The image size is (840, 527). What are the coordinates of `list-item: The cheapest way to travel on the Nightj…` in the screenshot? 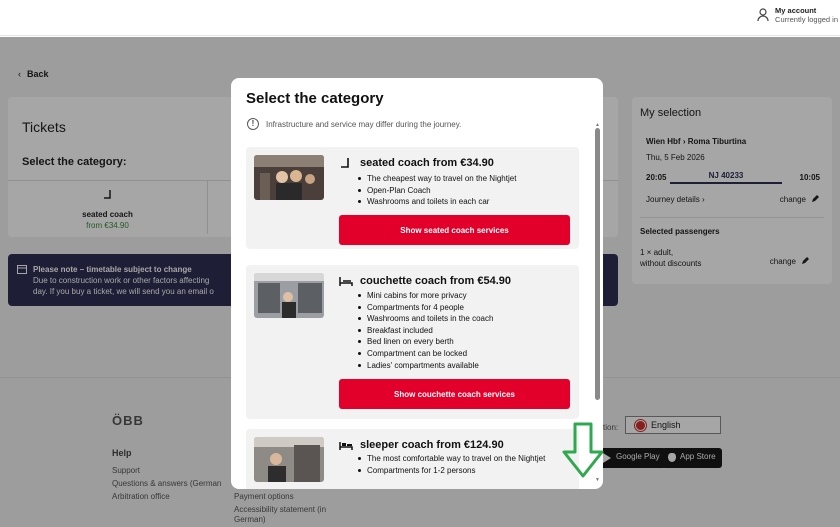 It's located at (462, 179).